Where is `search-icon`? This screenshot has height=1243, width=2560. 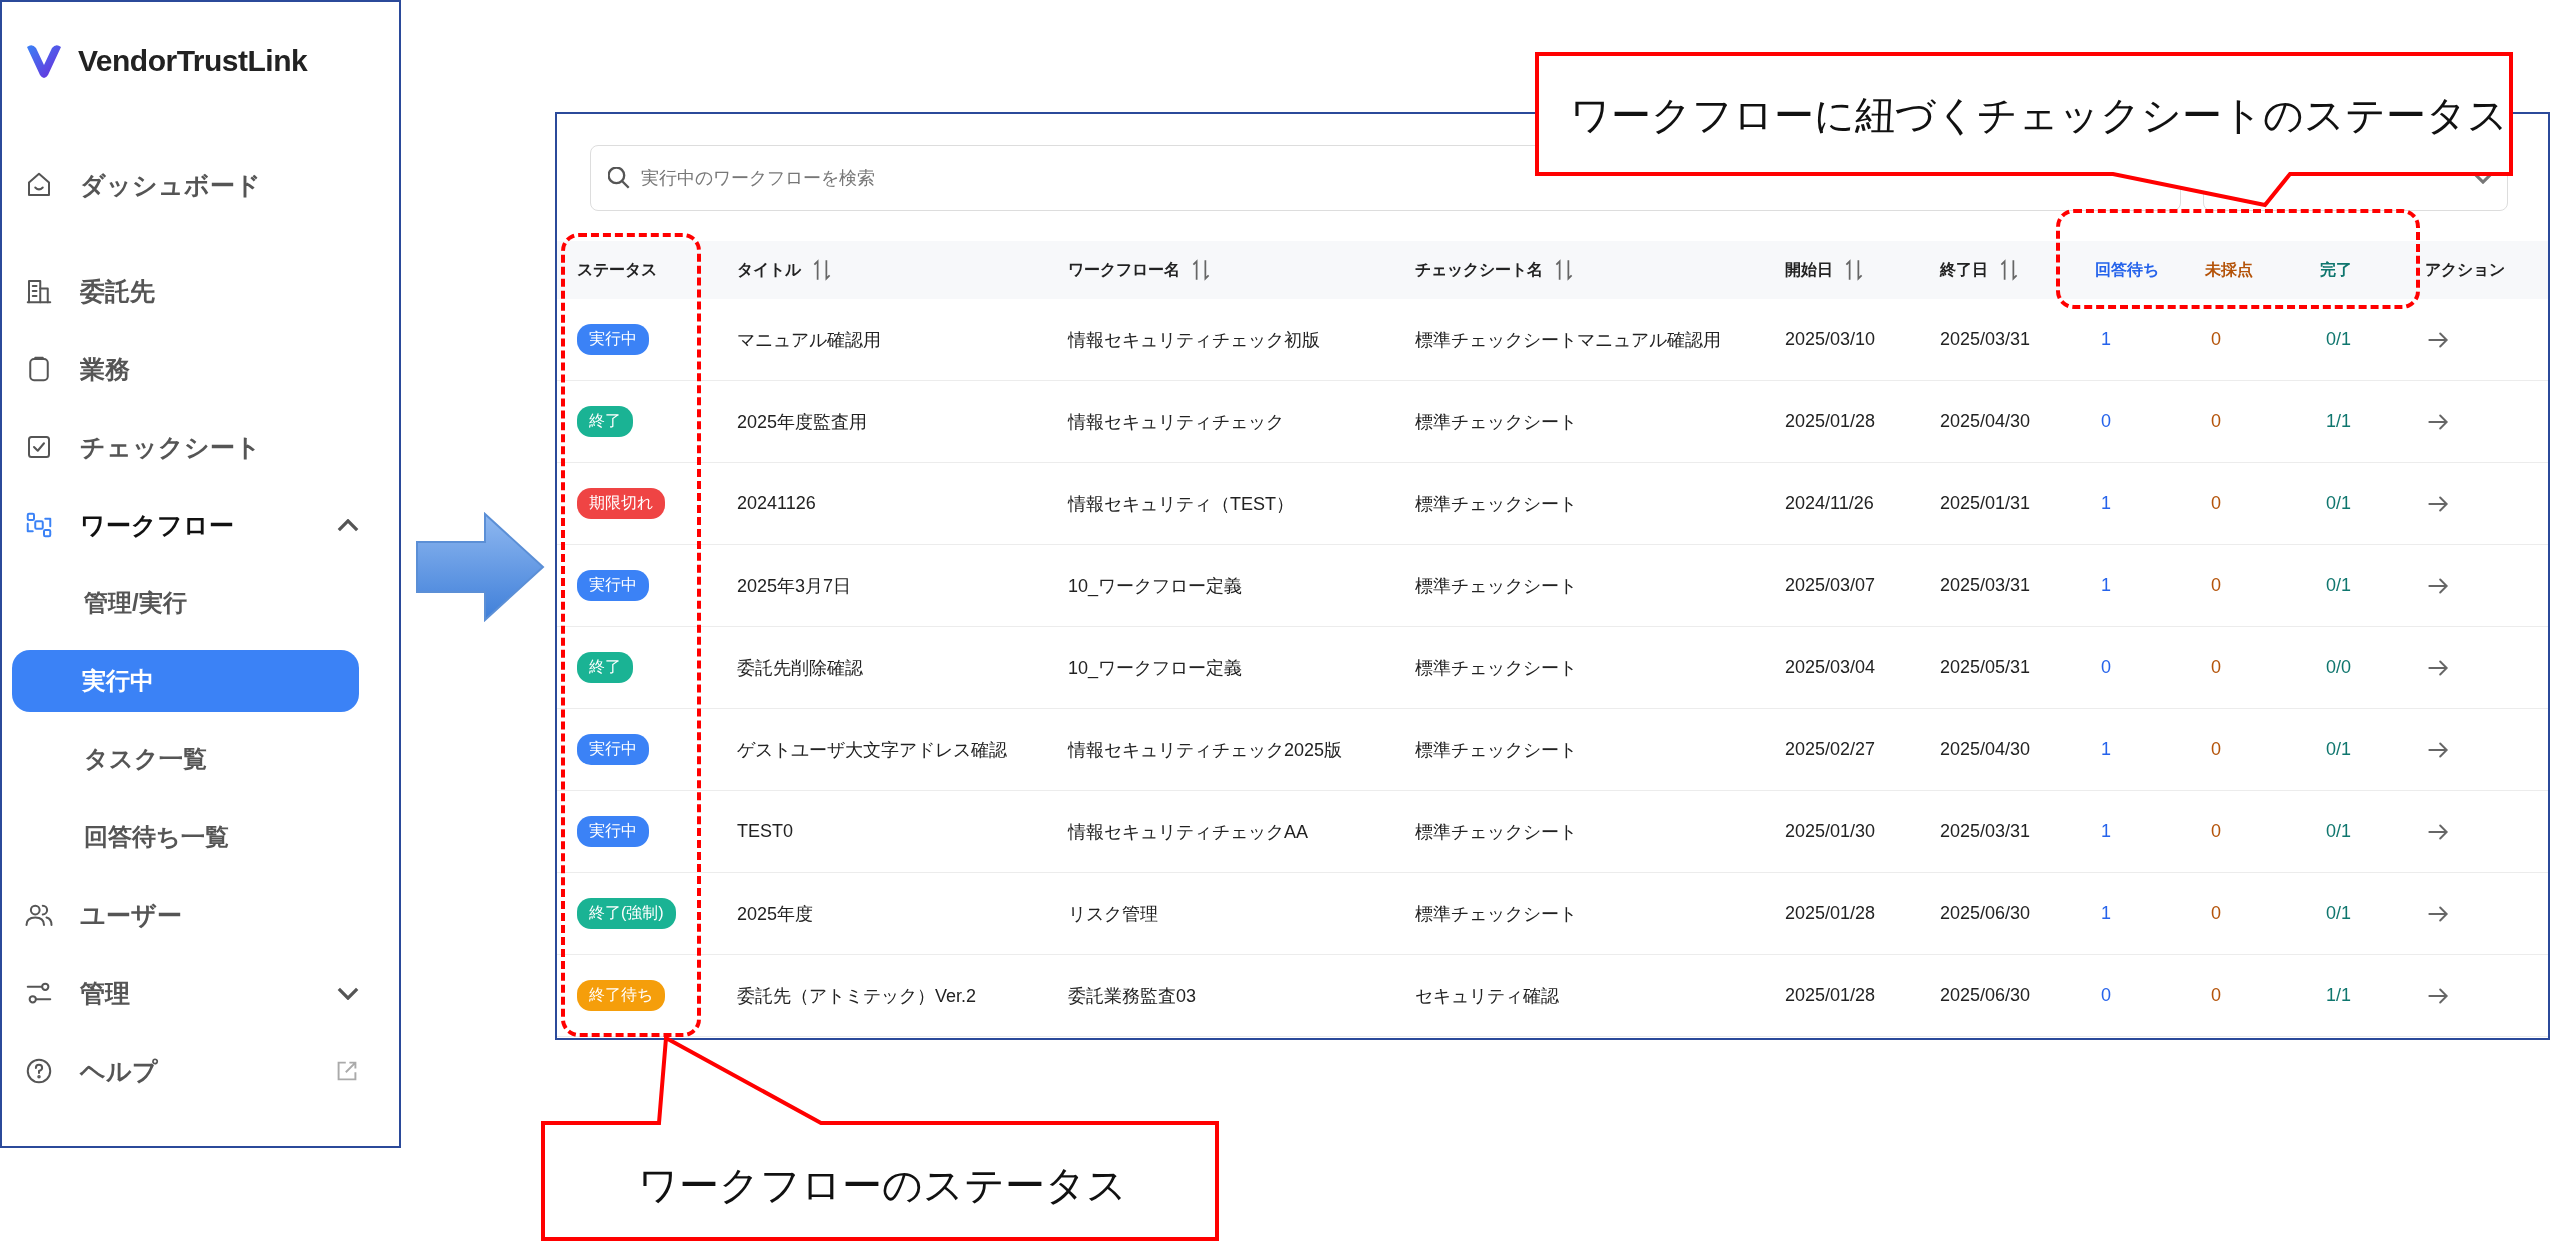
search-icon is located at coordinates (619, 178).